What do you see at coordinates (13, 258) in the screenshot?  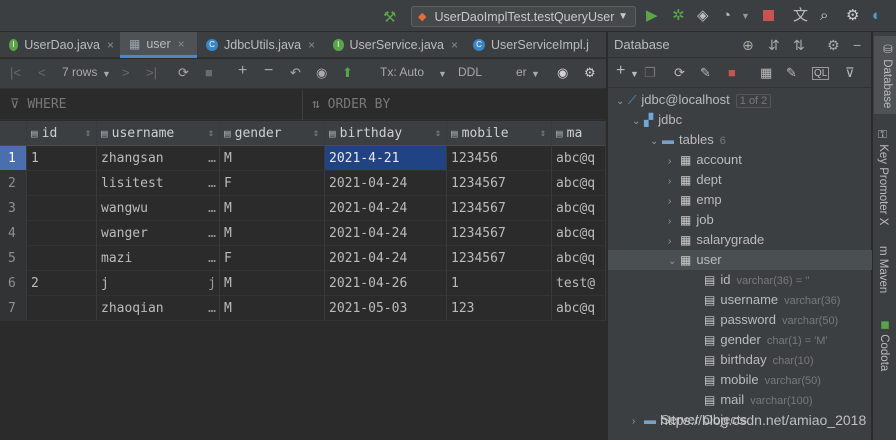 I see `row-number-cell: 5` at bounding box center [13, 258].